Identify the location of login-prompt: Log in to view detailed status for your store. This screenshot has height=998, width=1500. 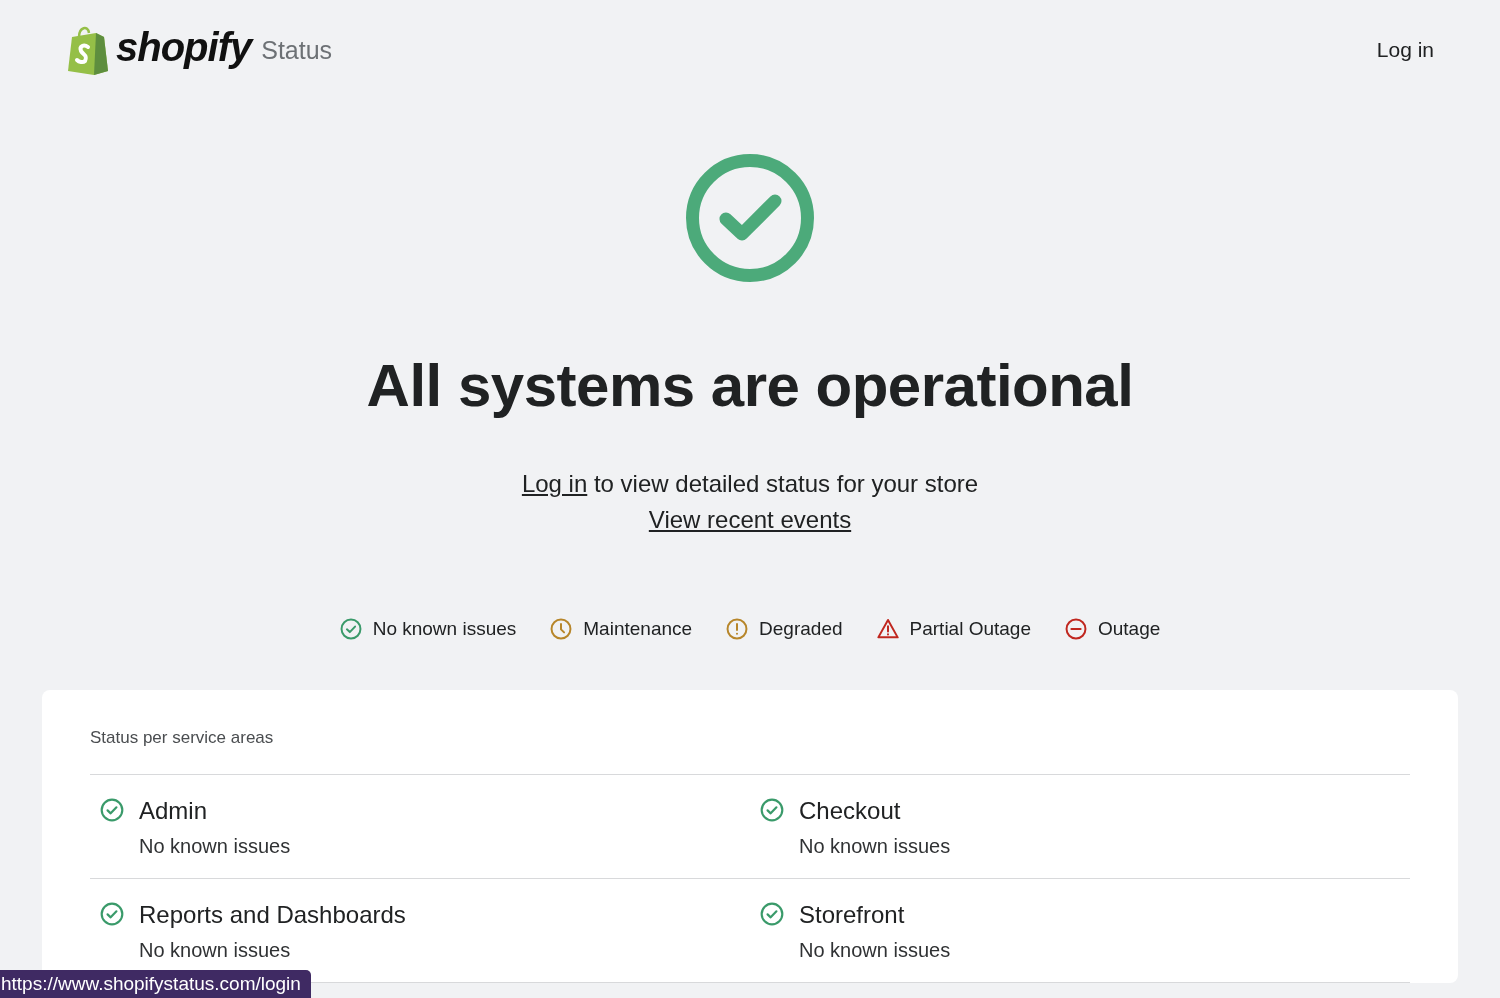
(750, 484).